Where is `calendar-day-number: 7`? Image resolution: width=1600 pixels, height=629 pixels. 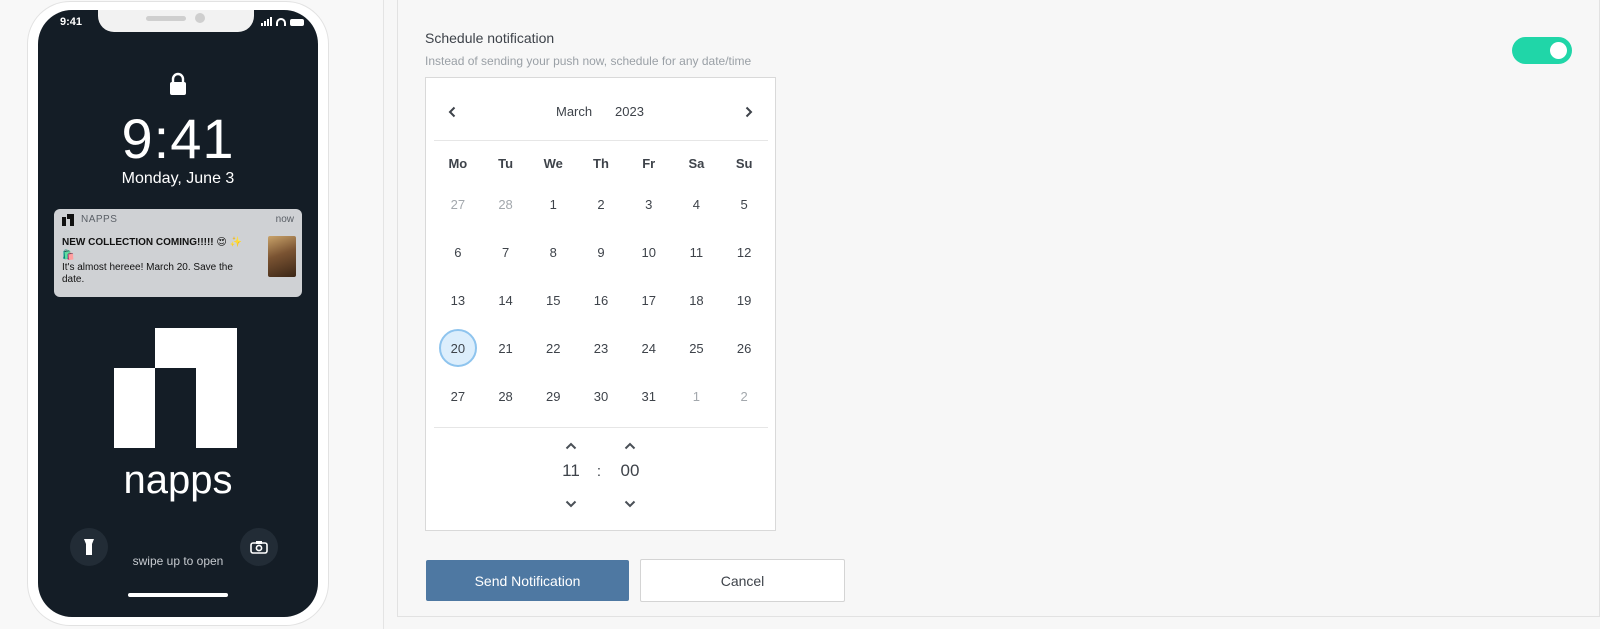
calendar-day-number: 7 is located at coordinates (505, 252).